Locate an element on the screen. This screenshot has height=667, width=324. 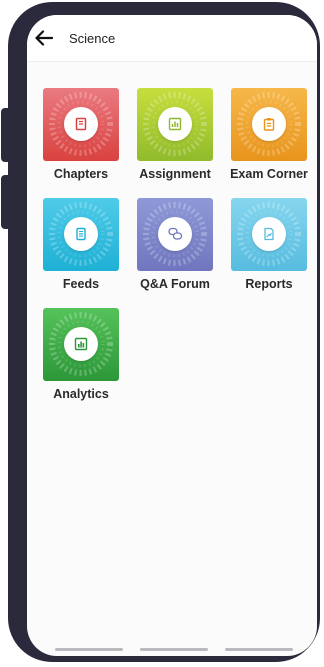
tile-analytics: Analytics is located at coordinates (81, 354).